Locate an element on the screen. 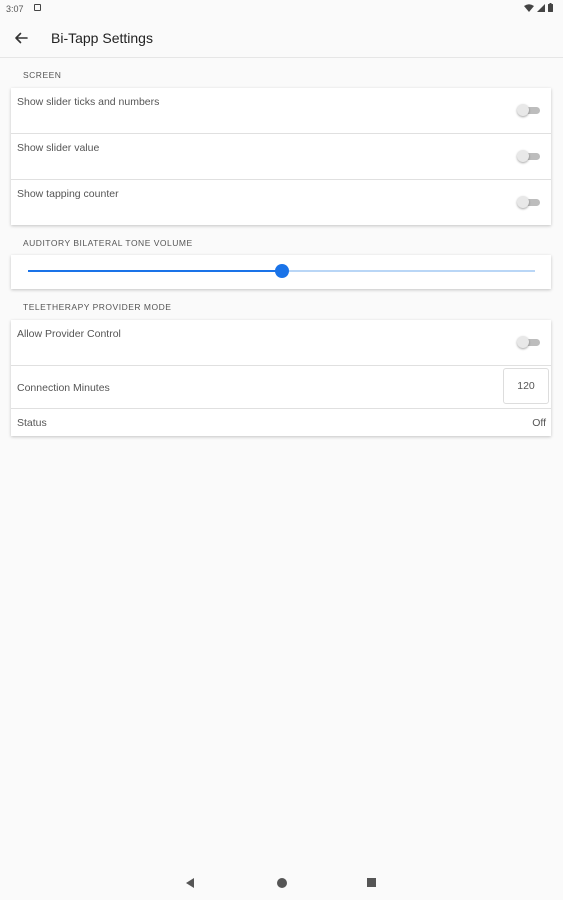 Image resolution: width=563 pixels, height=900 pixels. show-slider-value-toggle is located at coordinates (529, 156).